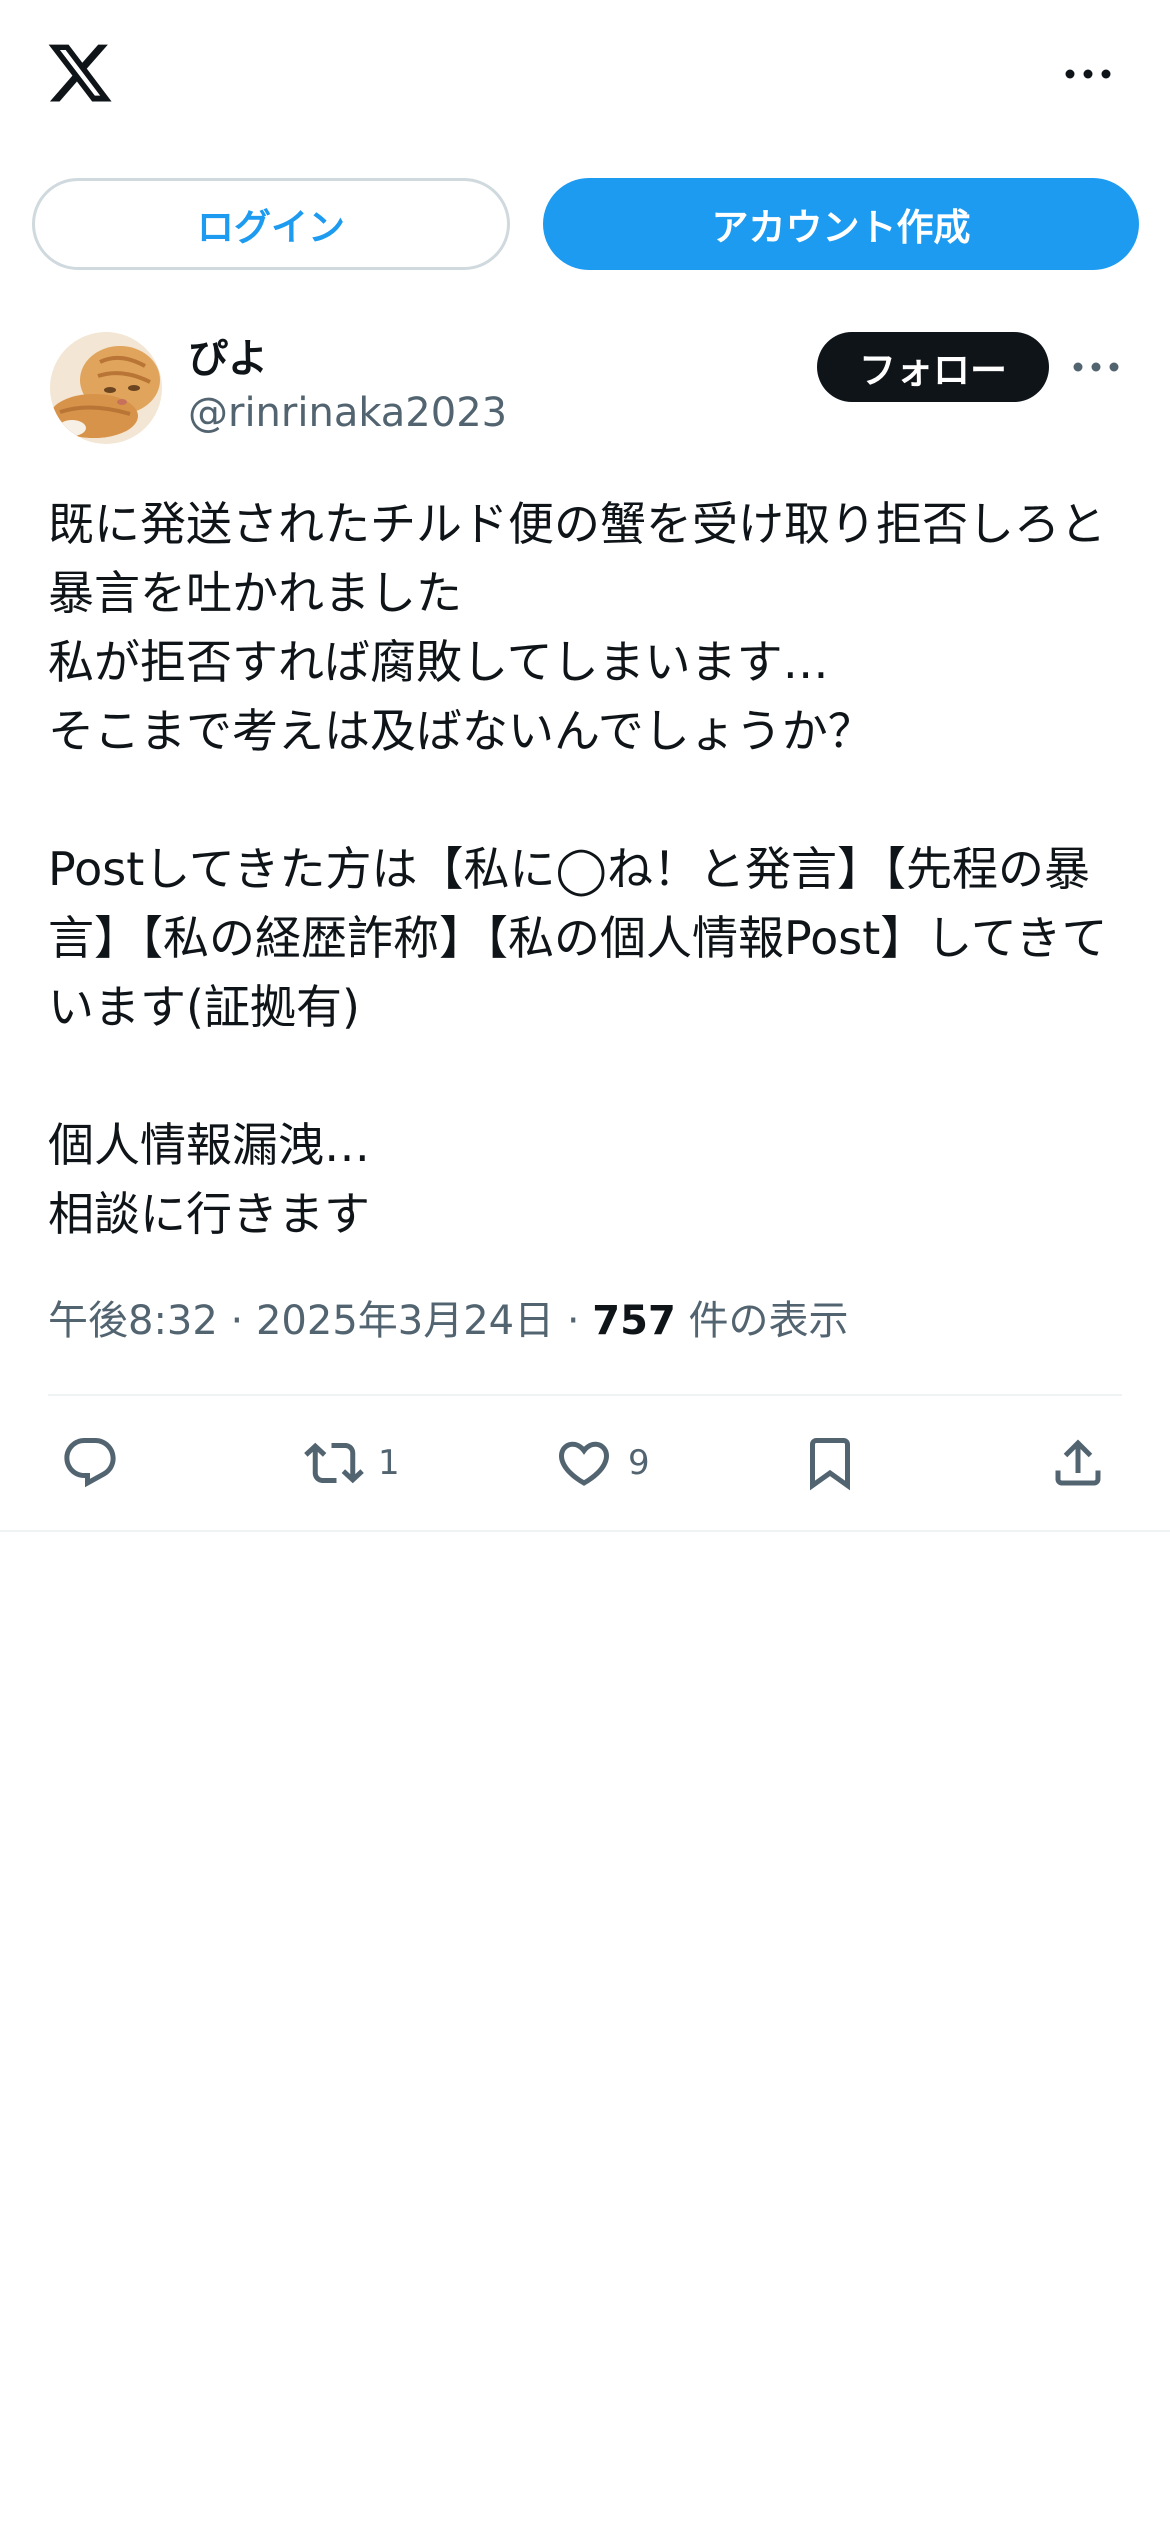 The image size is (1170, 2532). What do you see at coordinates (228, 355) in the screenshot?
I see `display-name: ぴよ` at bounding box center [228, 355].